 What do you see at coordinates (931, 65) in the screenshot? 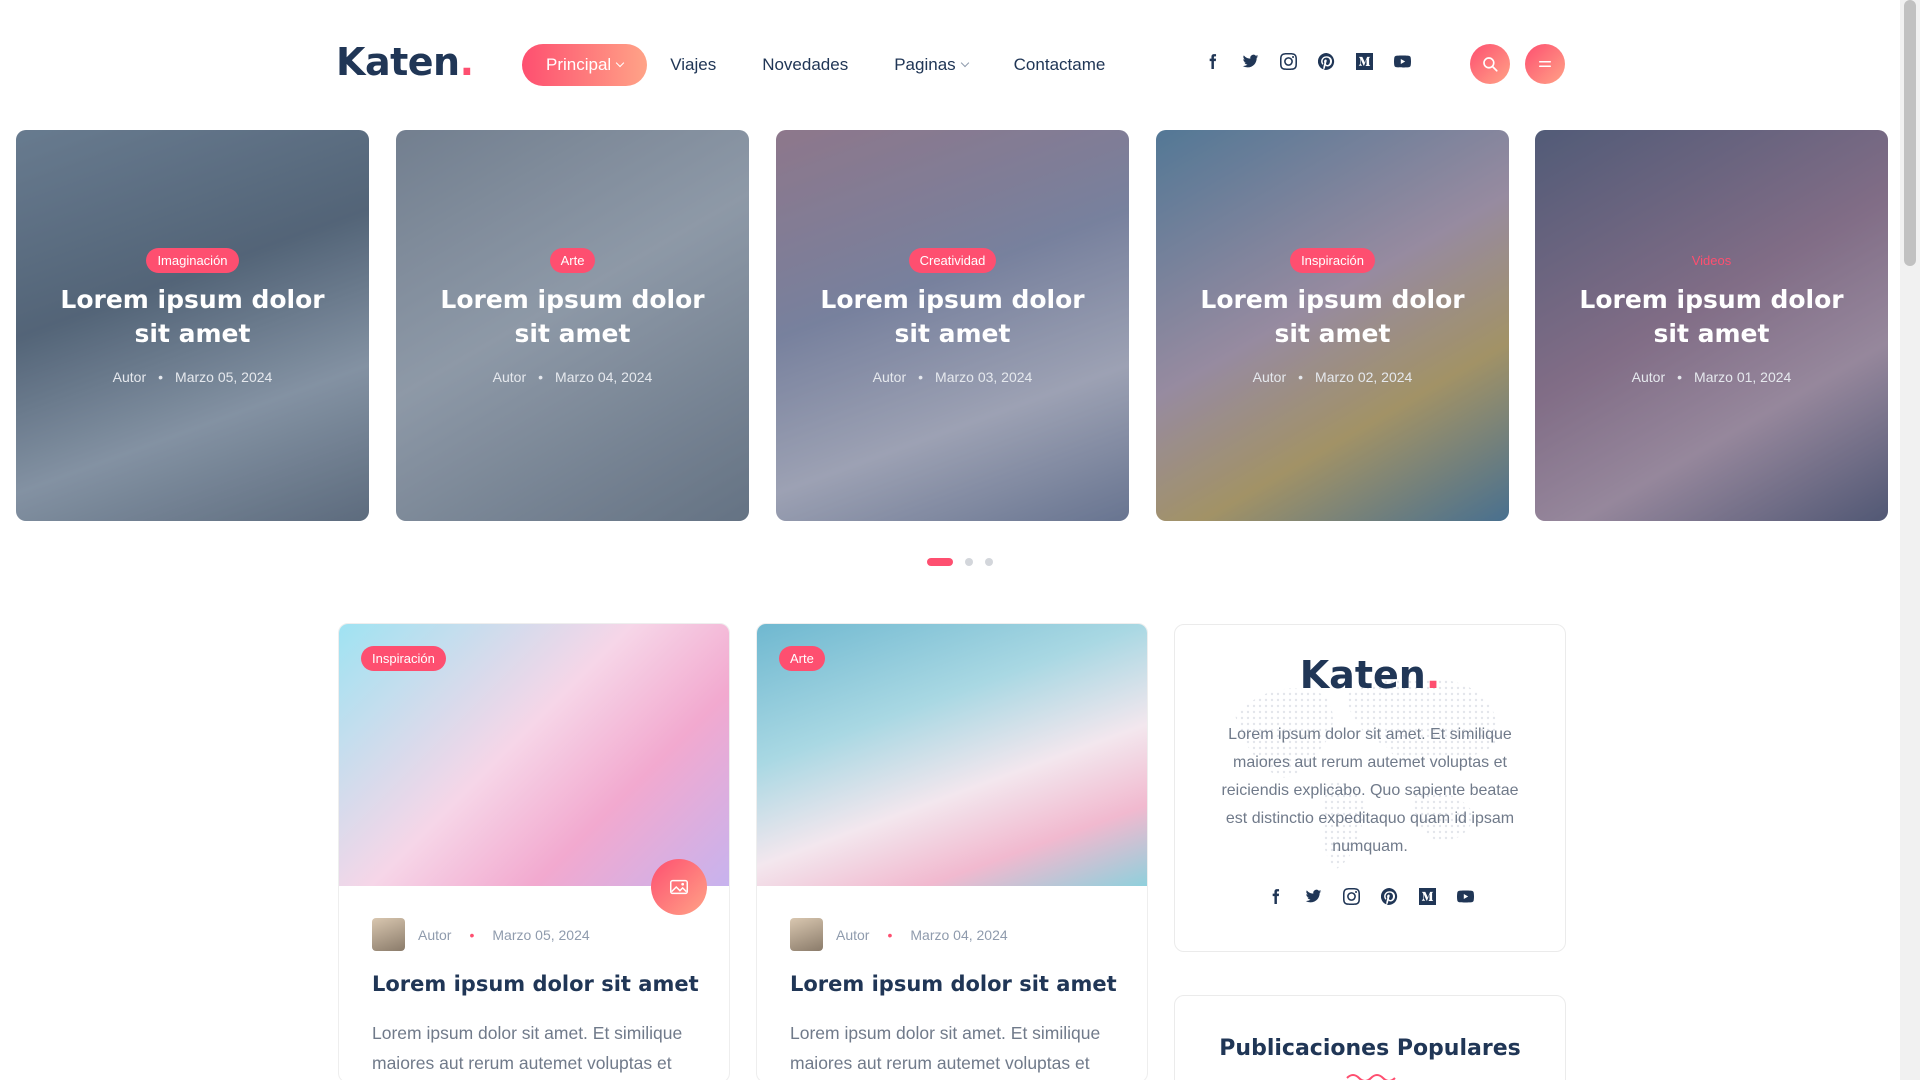
I see `nav-item-paginas: Paginas` at bounding box center [931, 65].